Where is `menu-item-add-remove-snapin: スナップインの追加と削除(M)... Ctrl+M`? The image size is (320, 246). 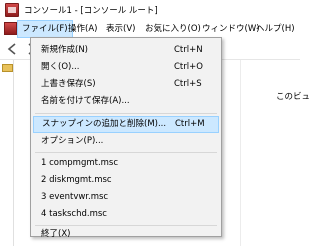
menu-item-add-remove-snapin: スナップインの追加と削除(M)... Ctrl+M is located at coordinates (126, 124).